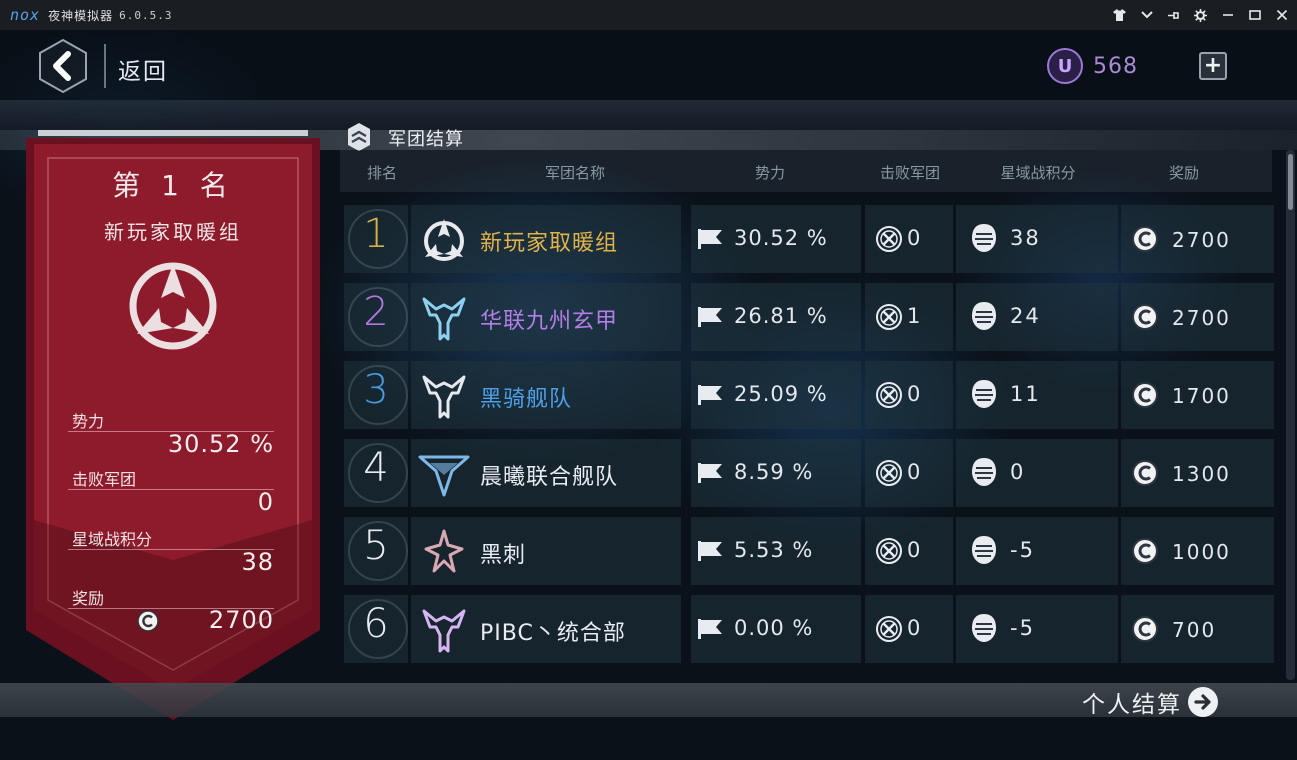 This screenshot has width=1297, height=760. What do you see at coordinates (376, 234) in the screenshot?
I see `rank-number: 1` at bounding box center [376, 234].